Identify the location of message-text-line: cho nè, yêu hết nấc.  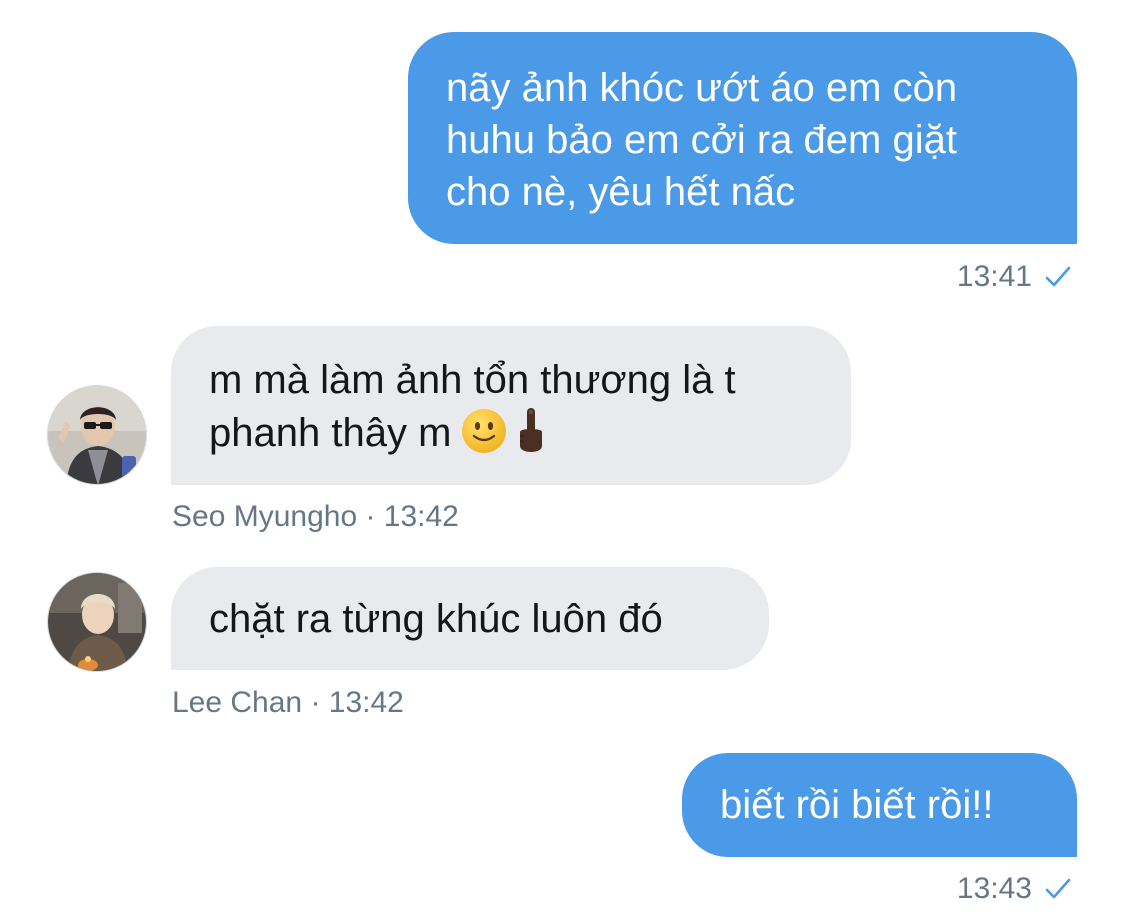
(621, 192).